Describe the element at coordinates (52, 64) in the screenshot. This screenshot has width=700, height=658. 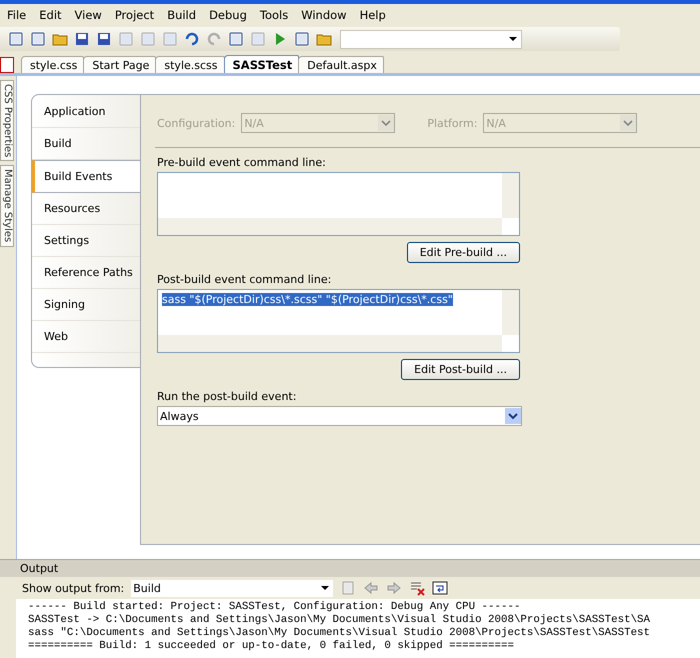
I see `document-tab: style.css` at that location.